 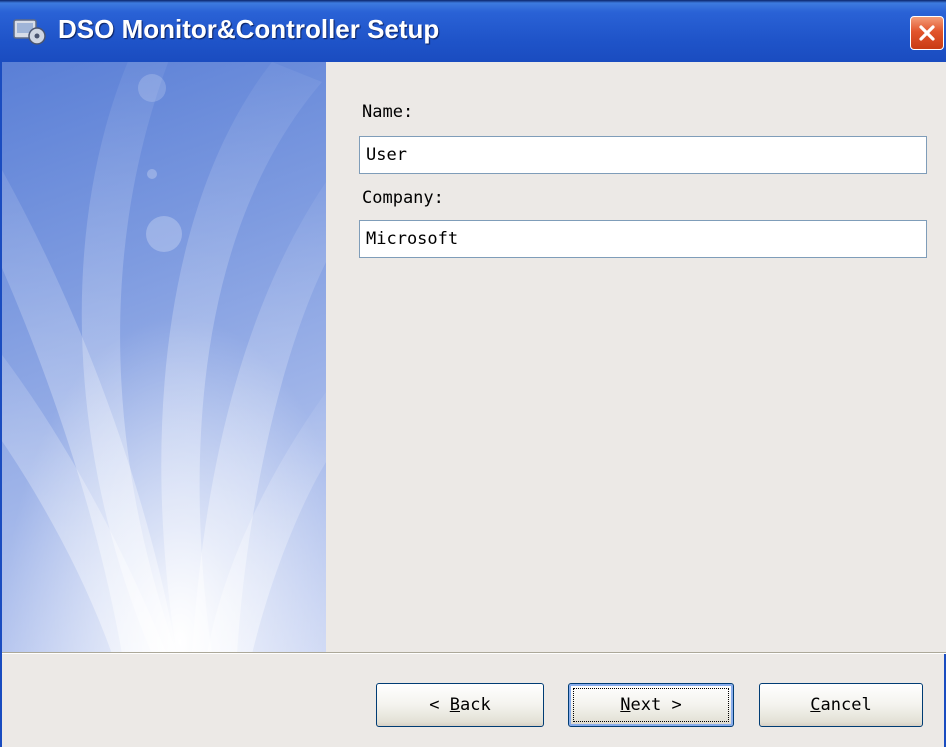 What do you see at coordinates (29, 32) in the screenshot?
I see `setup-installer-icon` at bounding box center [29, 32].